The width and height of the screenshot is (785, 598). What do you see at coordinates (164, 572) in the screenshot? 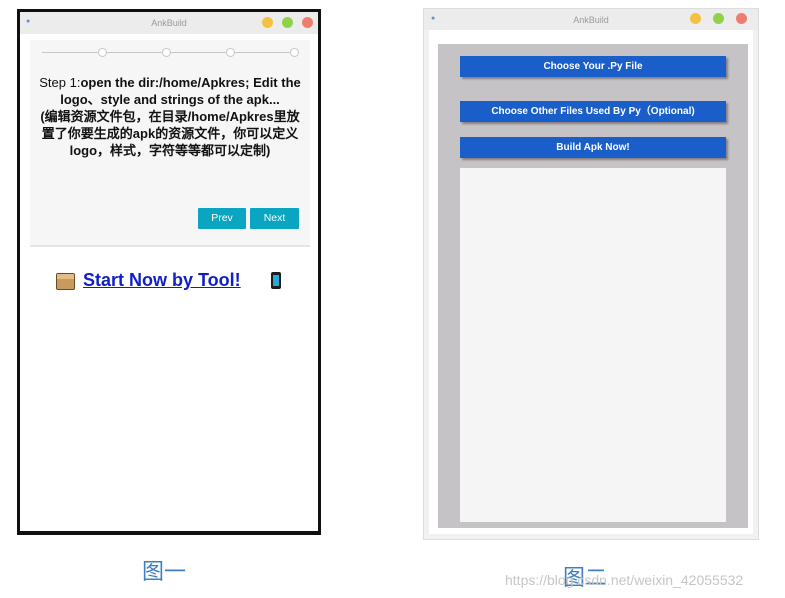
I see `figure-1-caption: 图一` at bounding box center [164, 572].